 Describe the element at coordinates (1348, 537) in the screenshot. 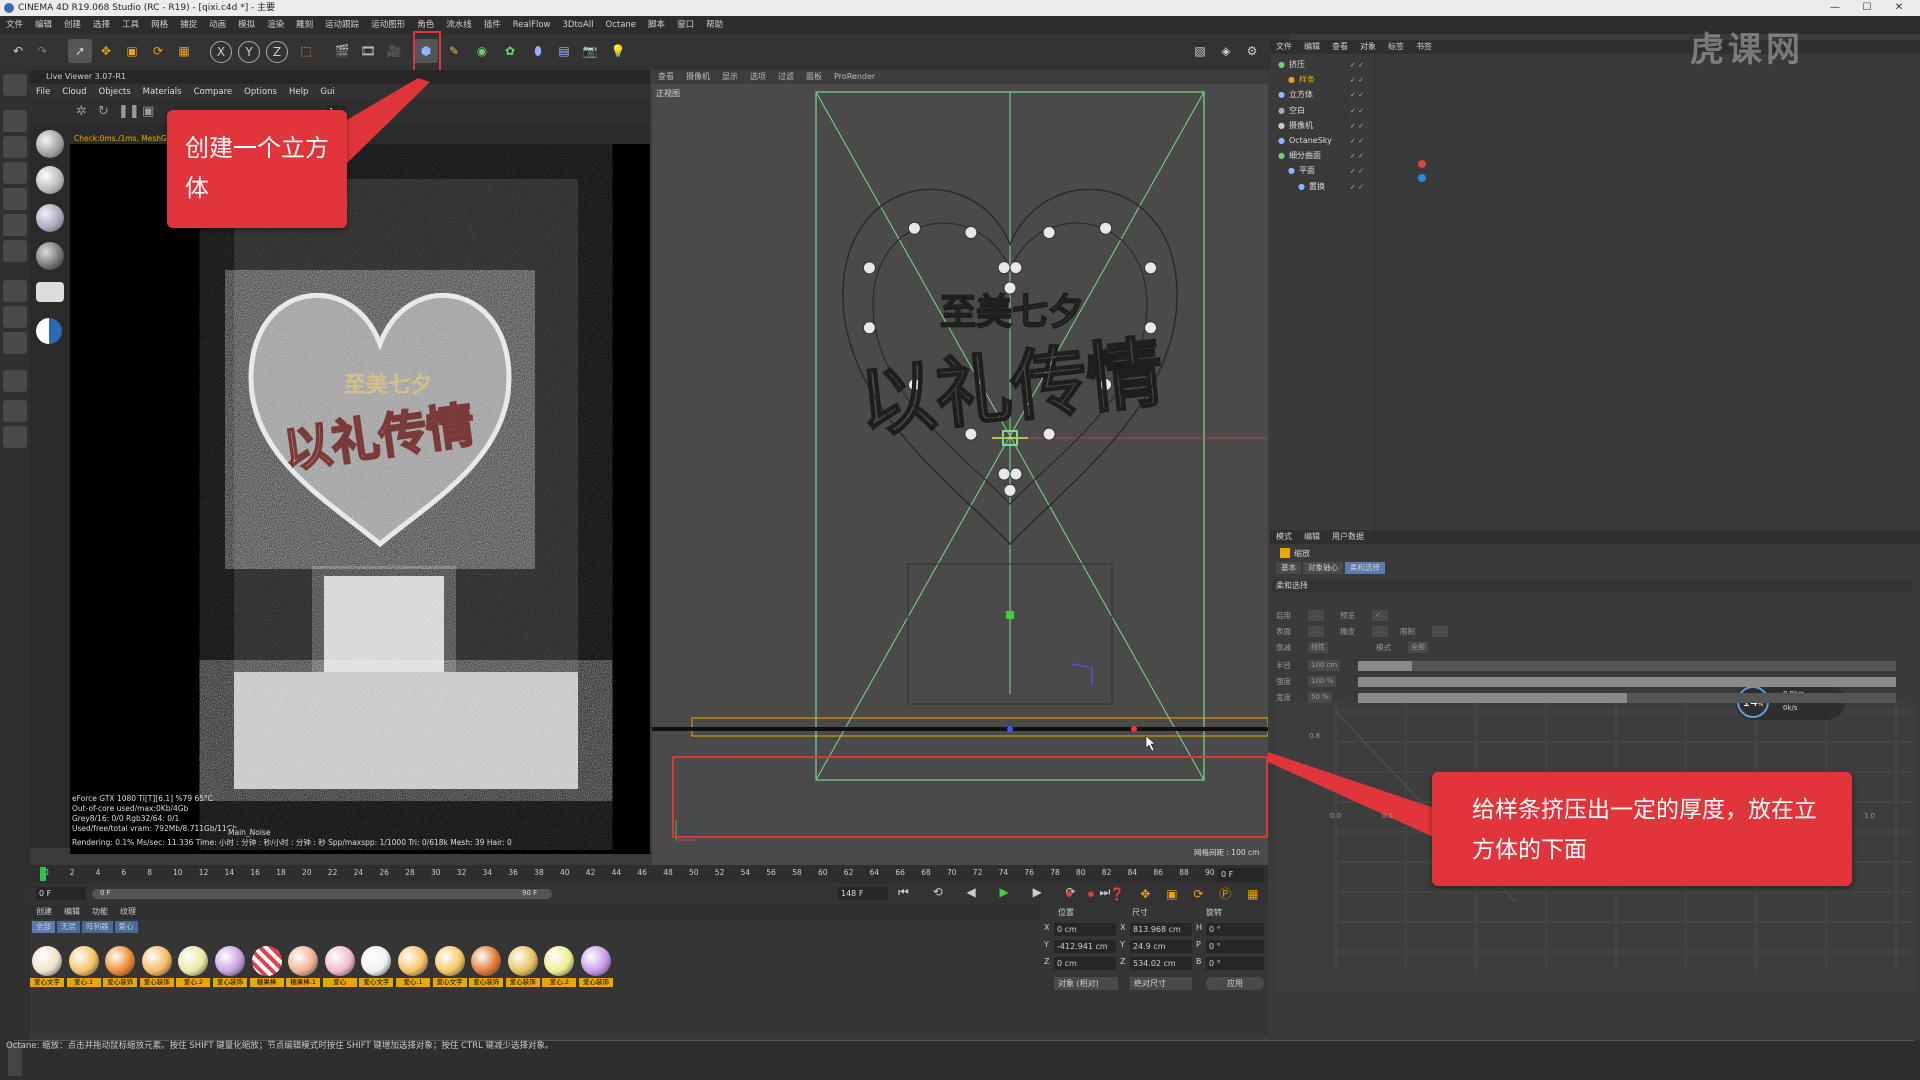

I see `attribute-menu-item: 用户数据` at that location.